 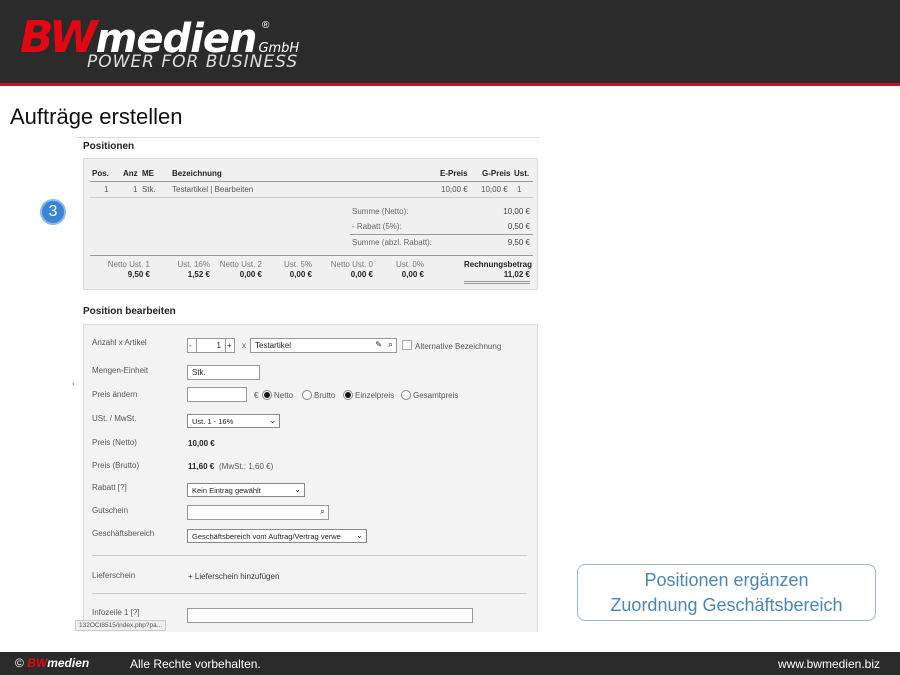 What do you see at coordinates (223, 372) in the screenshot?
I see `einheit-input: Stk.` at bounding box center [223, 372].